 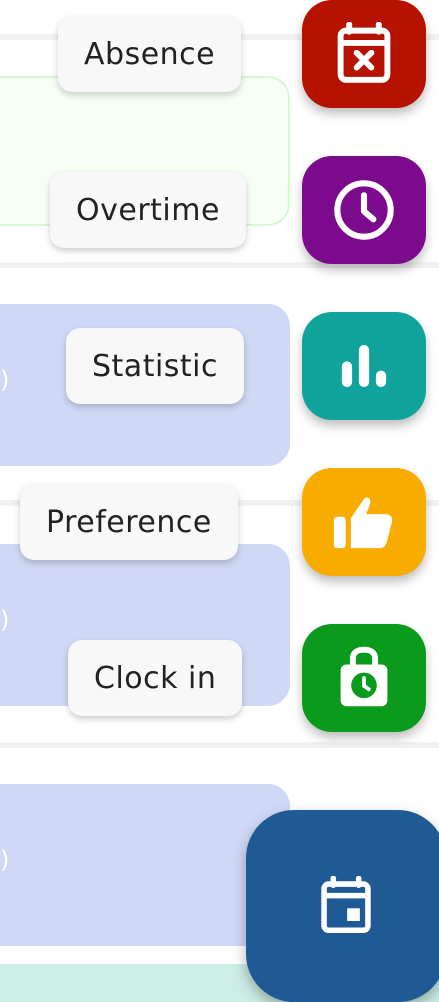 I want to click on thumbs-up-icon, so click(x=363, y=523).